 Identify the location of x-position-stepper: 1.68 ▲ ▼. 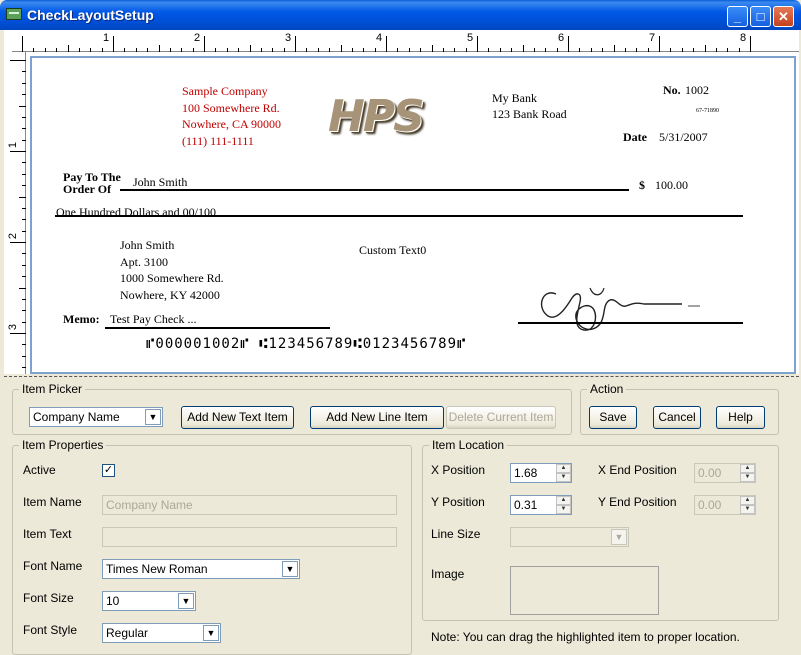
(541, 473).